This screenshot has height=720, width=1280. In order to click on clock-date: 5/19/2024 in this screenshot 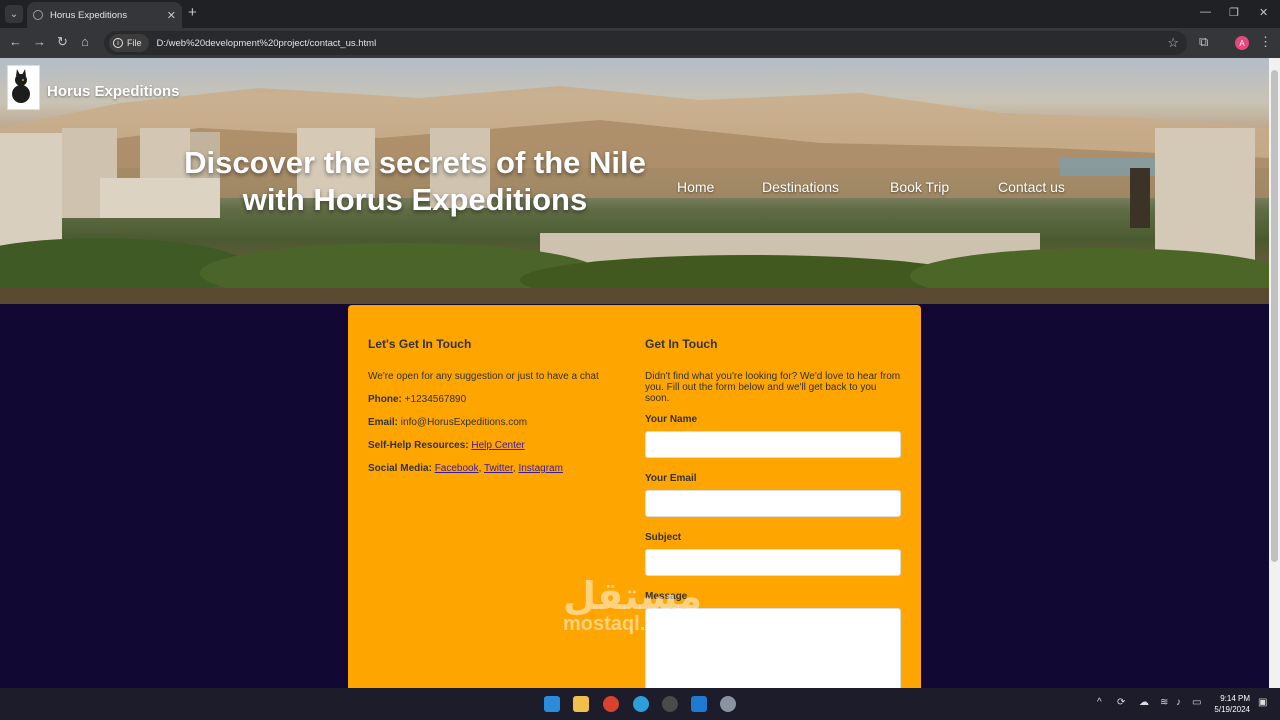, I will do `click(1232, 709)`.